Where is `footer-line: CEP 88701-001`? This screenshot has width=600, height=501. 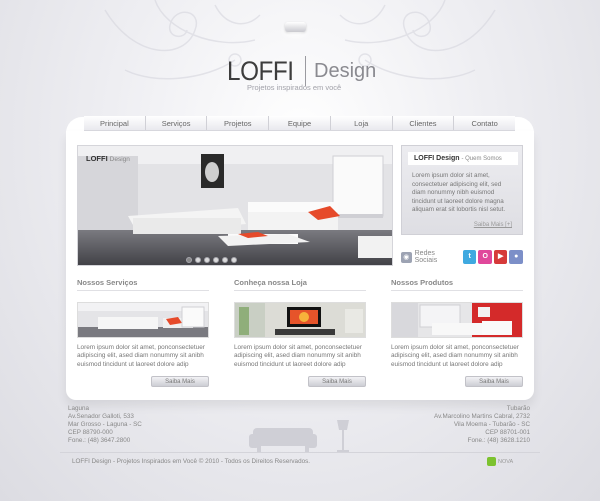
footer-line: CEP 88701-001 is located at coordinates (507, 432).